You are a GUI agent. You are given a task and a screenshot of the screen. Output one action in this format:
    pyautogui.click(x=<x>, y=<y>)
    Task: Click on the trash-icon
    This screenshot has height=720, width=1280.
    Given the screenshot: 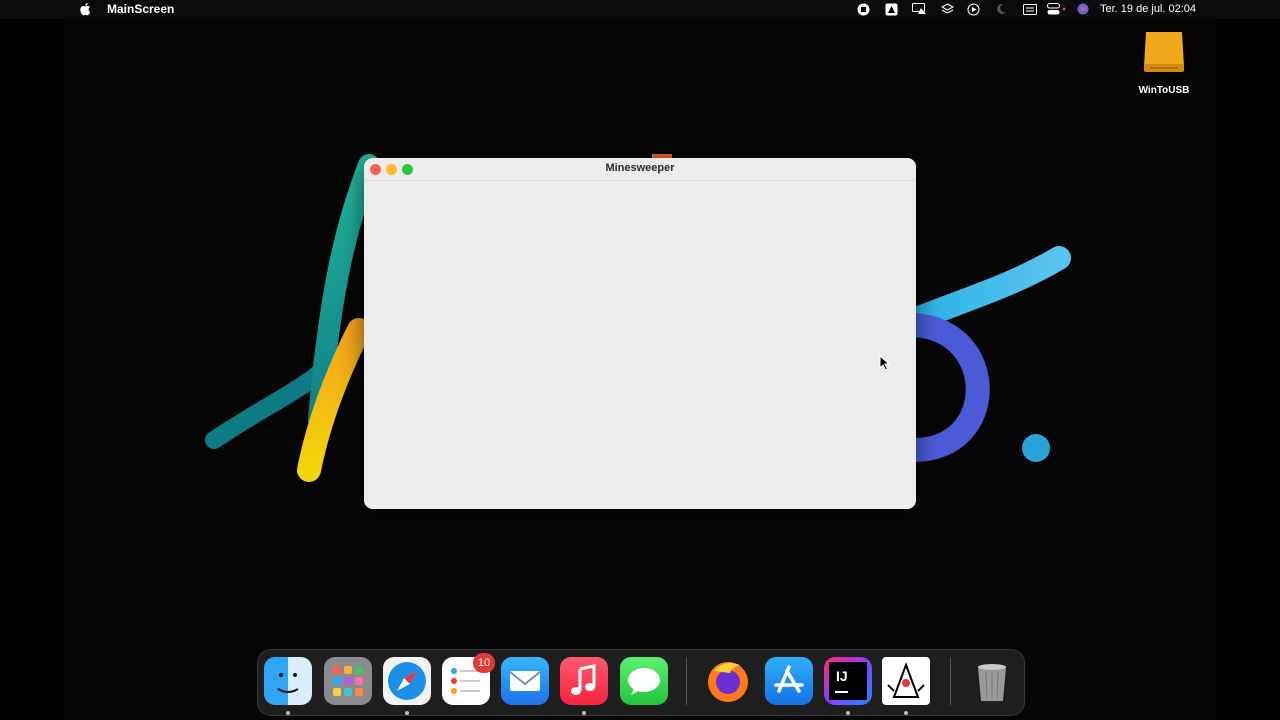 What is the action you would take?
    pyautogui.click(x=992, y=682)
    